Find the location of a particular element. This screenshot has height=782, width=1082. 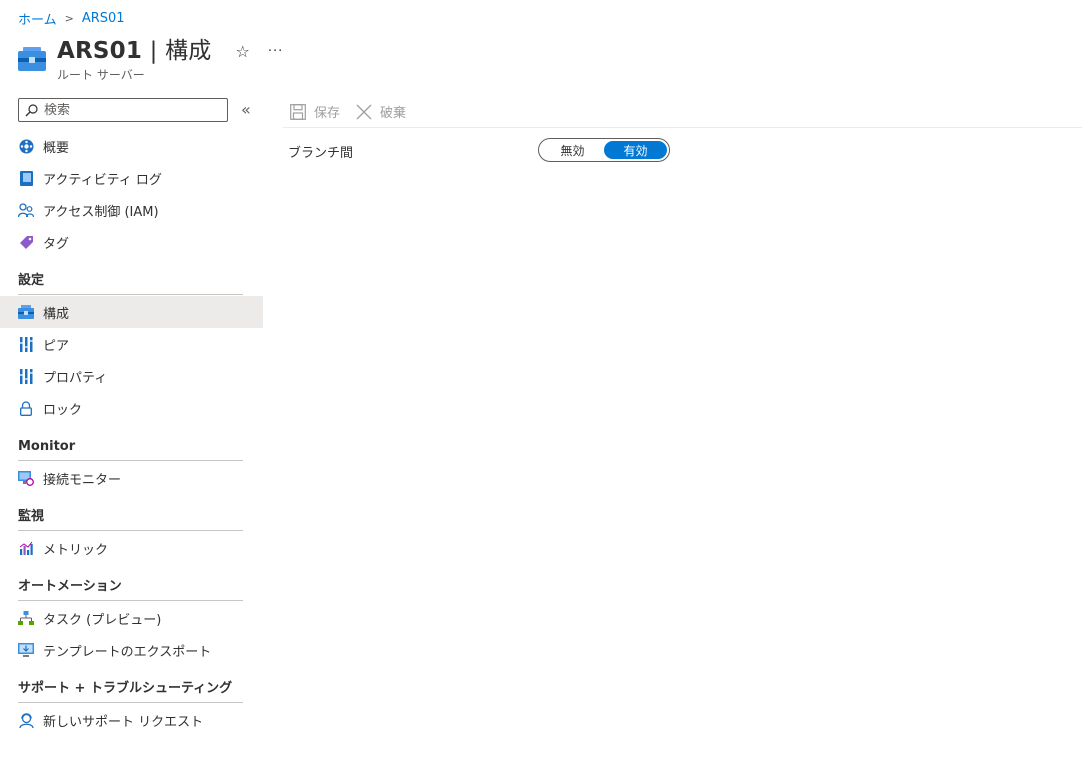

page-header: ARS01 | 構成 ☆ ··· ルート サーバー is located at coordinates (150, 59).